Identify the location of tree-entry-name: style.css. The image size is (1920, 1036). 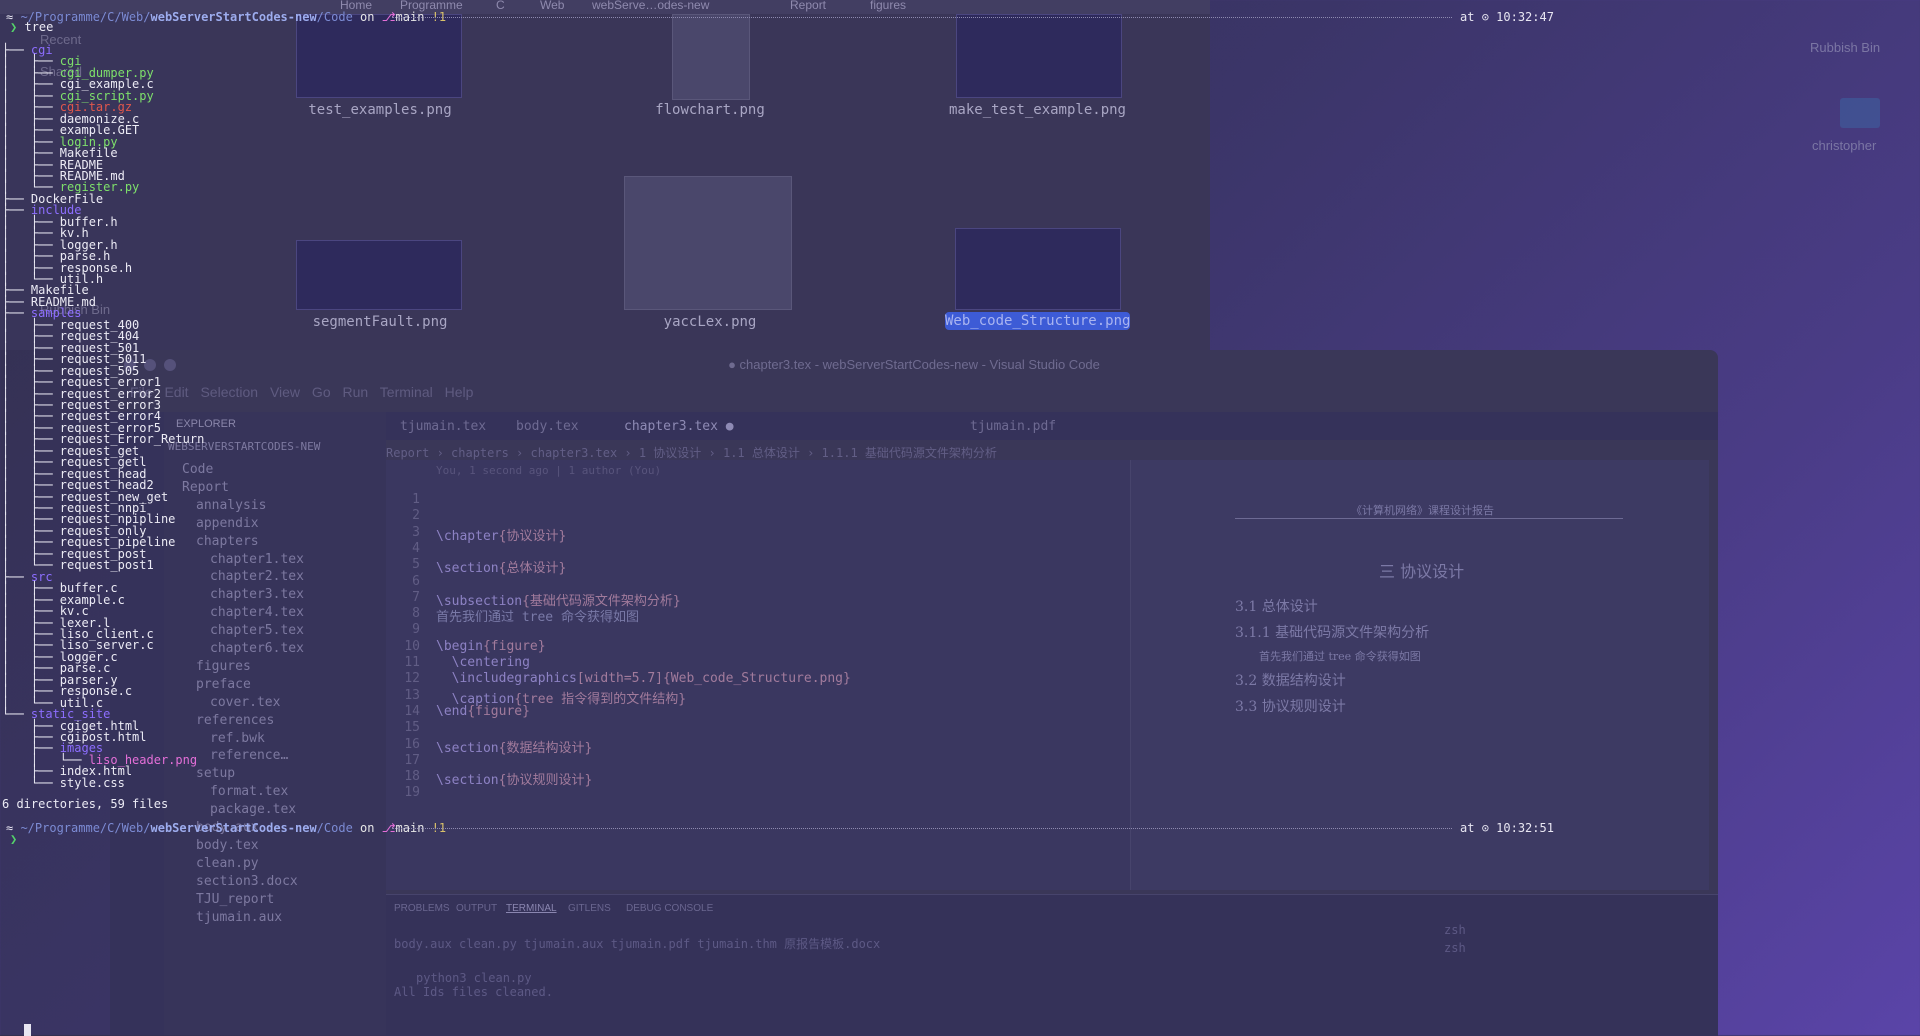
(92, 782).